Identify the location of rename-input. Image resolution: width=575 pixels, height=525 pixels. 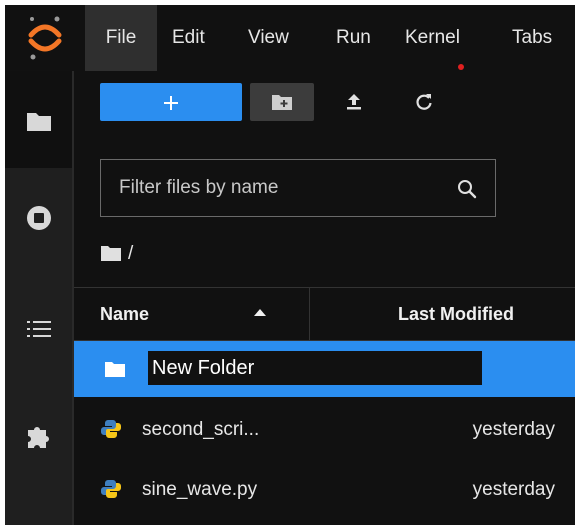
(315, 368).